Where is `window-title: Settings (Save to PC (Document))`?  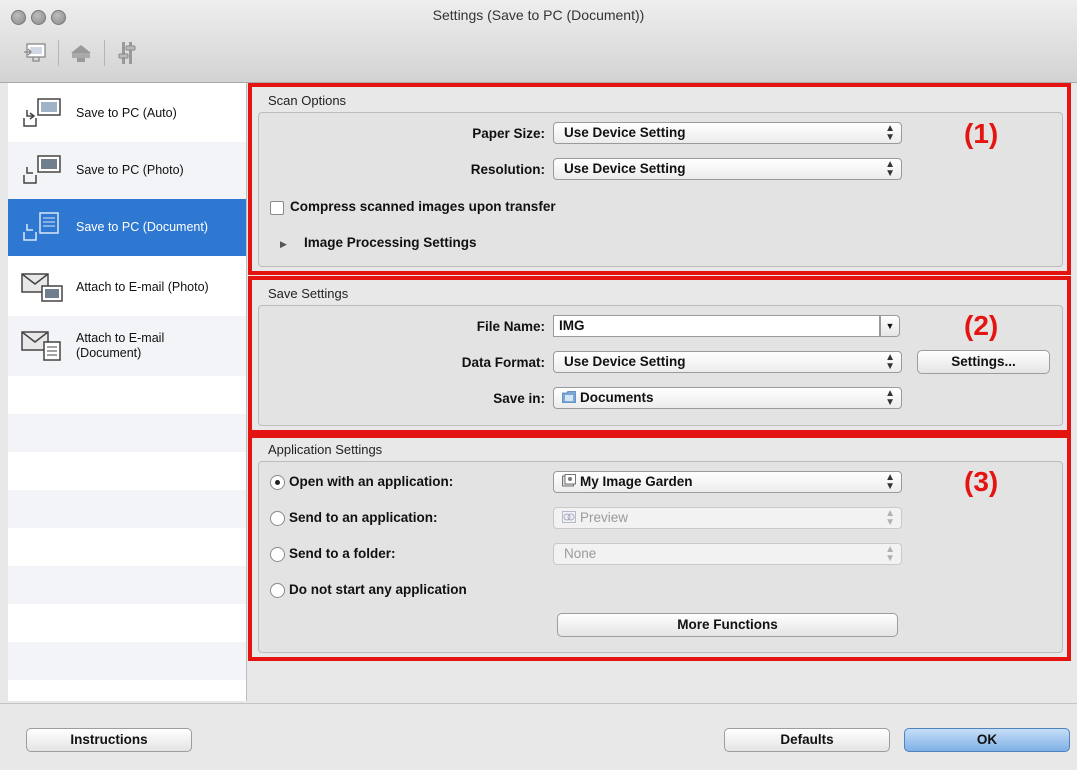 window-title: Settings (Save to PC (Document)) is located at coordinates (538, 15).